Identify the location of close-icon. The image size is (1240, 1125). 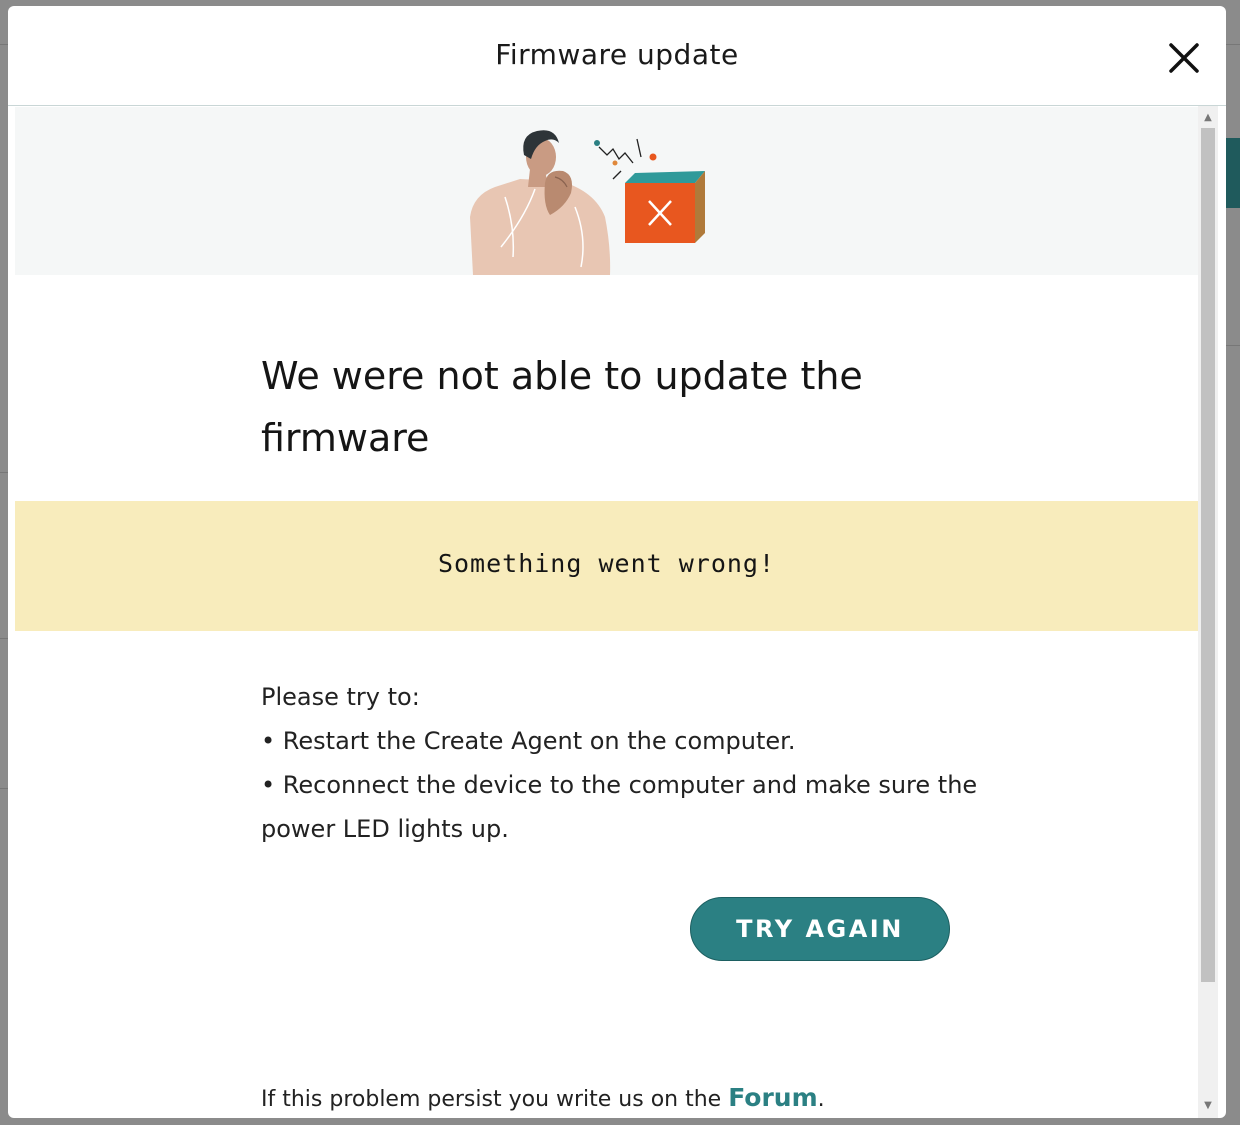
(1184, 58).